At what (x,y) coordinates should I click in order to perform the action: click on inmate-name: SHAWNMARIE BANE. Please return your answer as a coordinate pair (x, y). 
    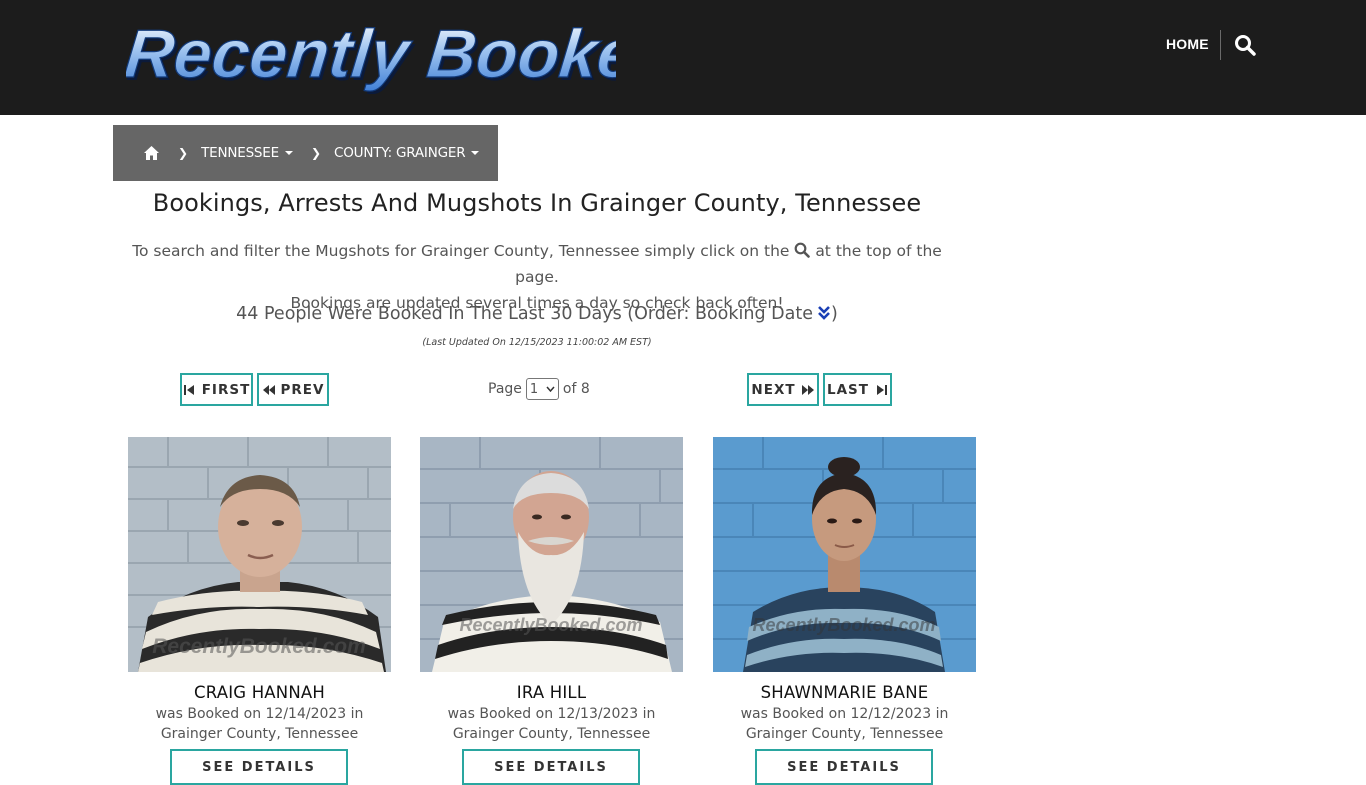
    Looking at the image, I should click on (844, 692).